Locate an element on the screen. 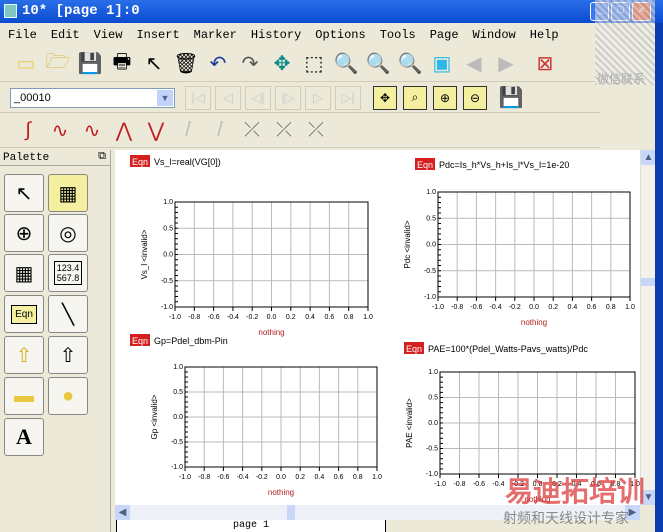 This screenshot has height=532, width=663. page-prev-icon: ◁ is located at coordinates (228, 97).